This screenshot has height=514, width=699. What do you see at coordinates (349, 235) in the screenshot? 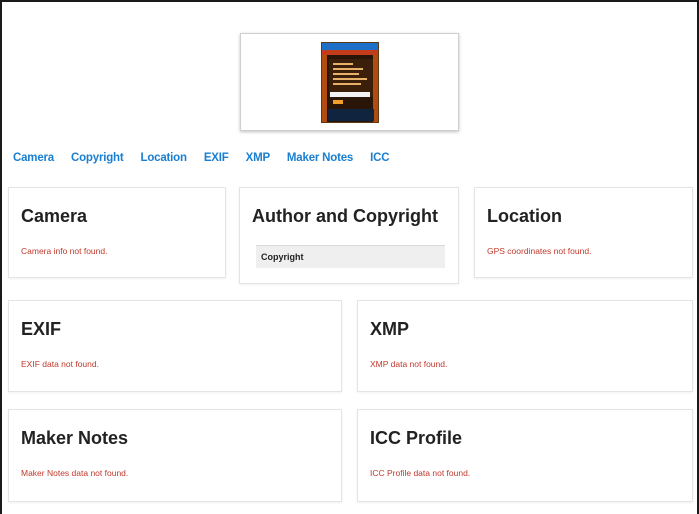
I see `copyright-card: Author and Copyright Copyright` at bounding box center [349, 235].